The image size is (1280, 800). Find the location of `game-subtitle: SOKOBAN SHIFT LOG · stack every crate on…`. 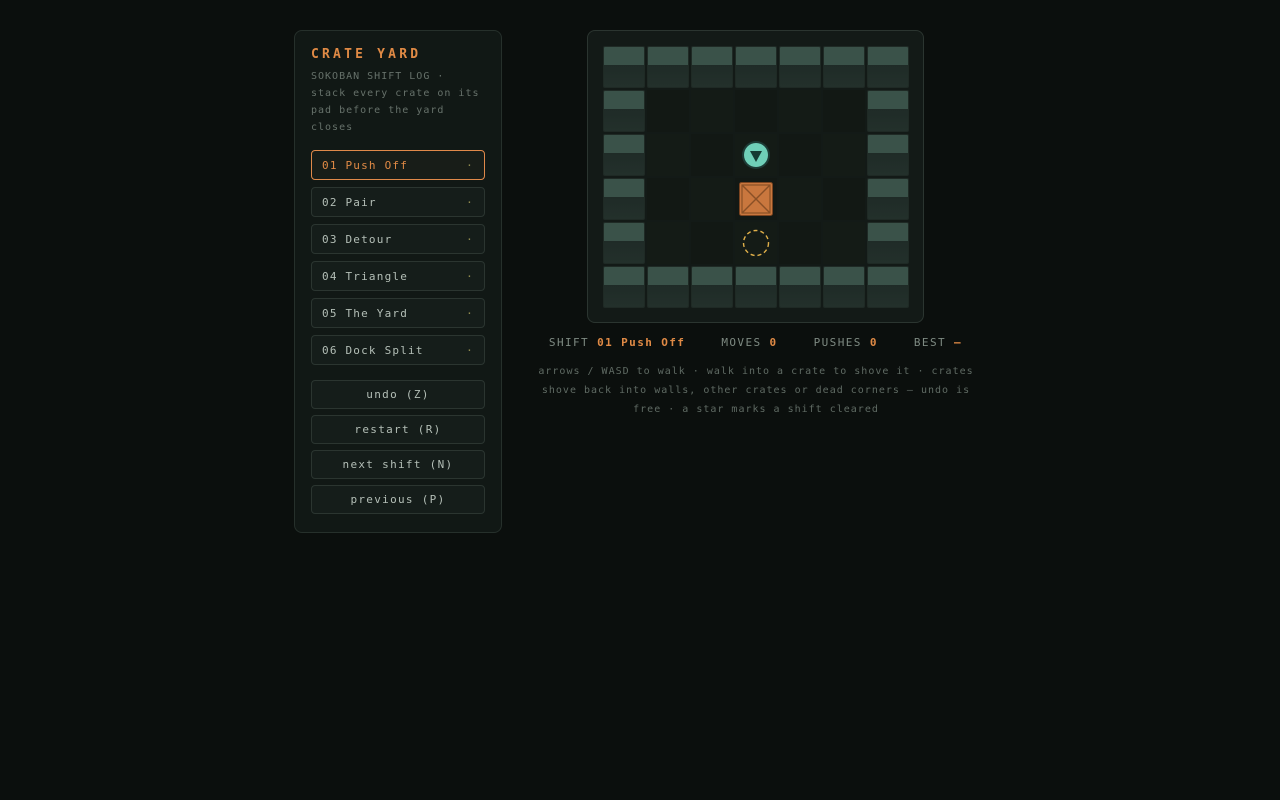

game-subtitle: SOKOBAN SHIFT LOG · stack every crate on… is located at coordinates (395, 102).